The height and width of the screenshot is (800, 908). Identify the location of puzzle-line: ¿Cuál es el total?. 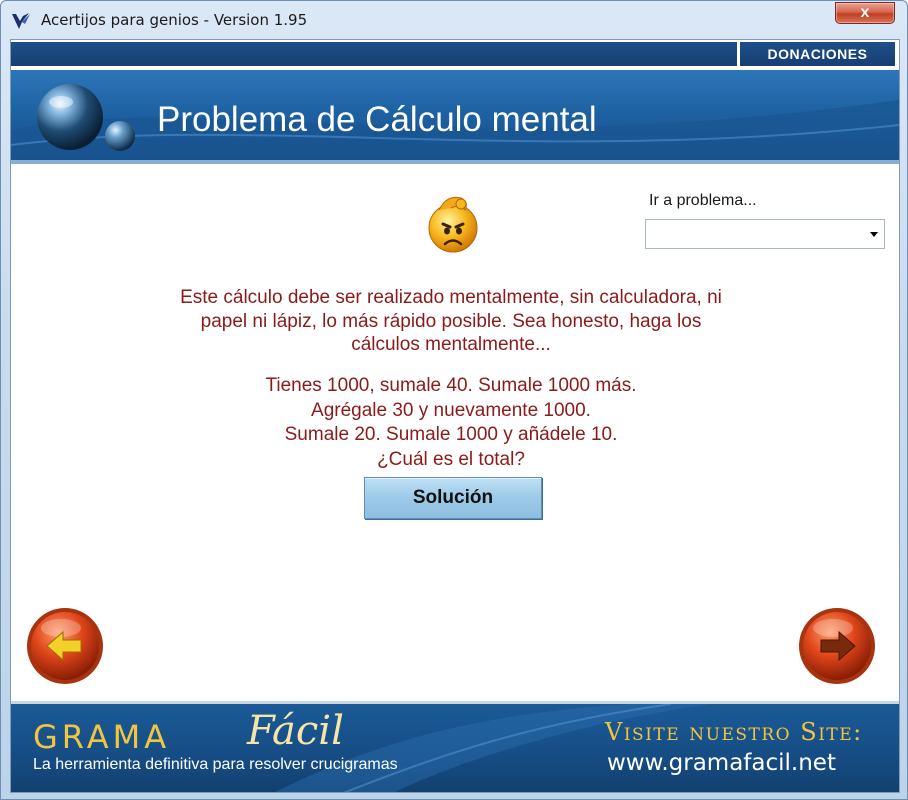
(451, 459).